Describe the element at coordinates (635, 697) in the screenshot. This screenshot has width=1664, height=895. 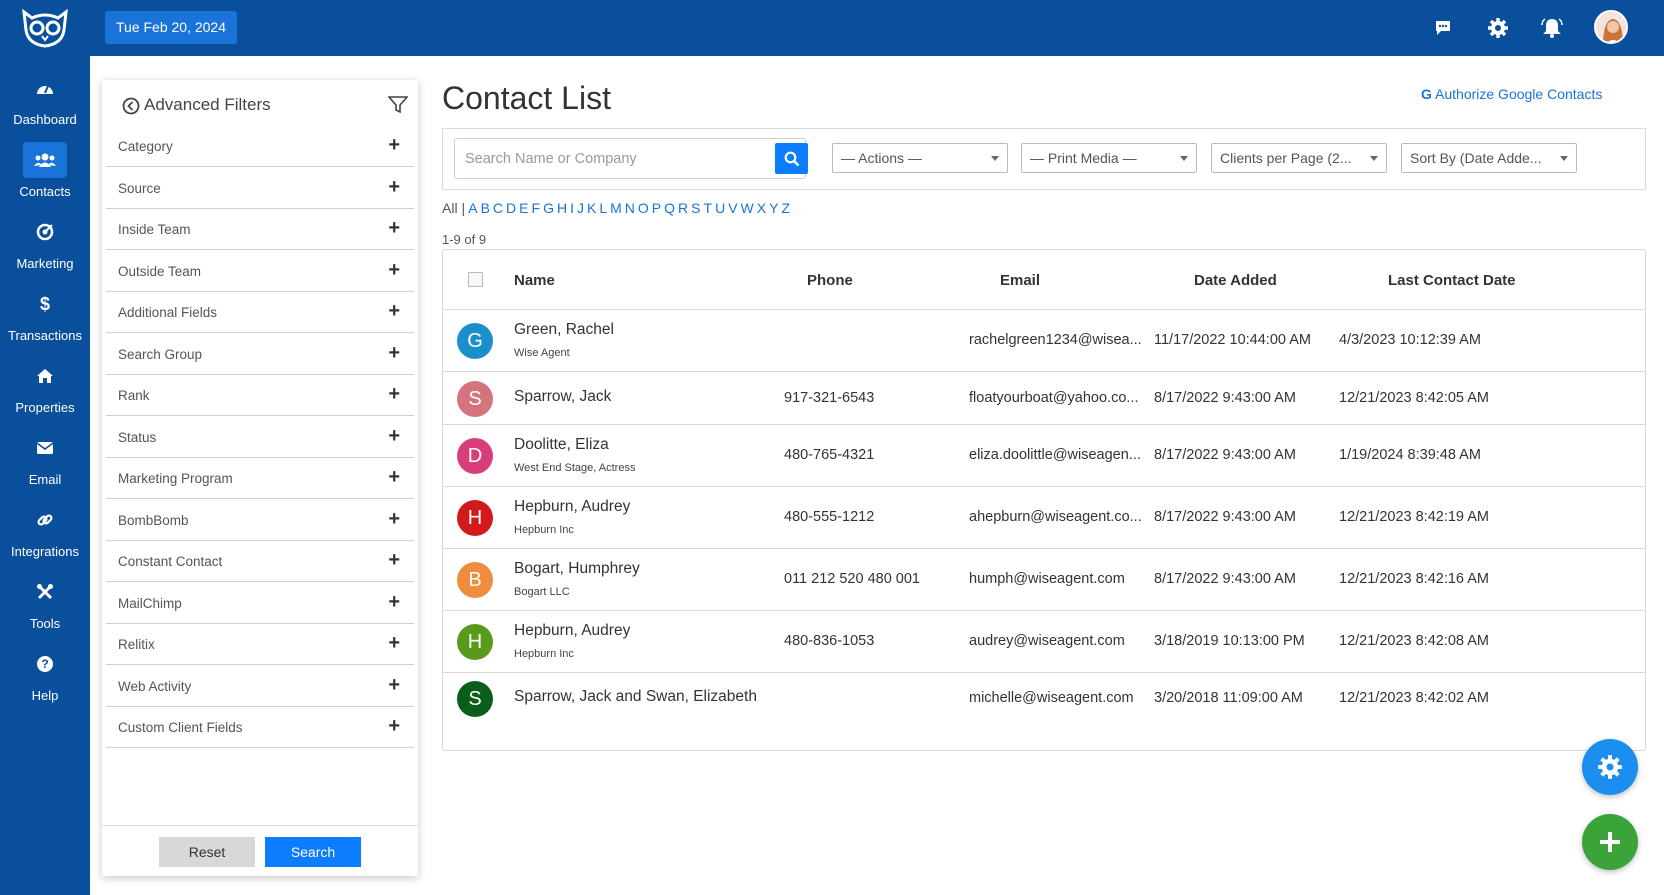
I see `contact-name-link: Sparrow, Jack and Swan, Elizabeth` at that location.